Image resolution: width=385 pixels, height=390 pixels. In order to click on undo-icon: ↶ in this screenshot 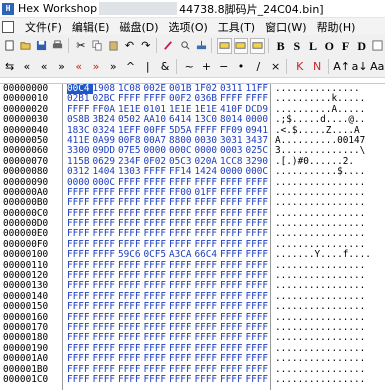, I will do `click(129, 46)`.